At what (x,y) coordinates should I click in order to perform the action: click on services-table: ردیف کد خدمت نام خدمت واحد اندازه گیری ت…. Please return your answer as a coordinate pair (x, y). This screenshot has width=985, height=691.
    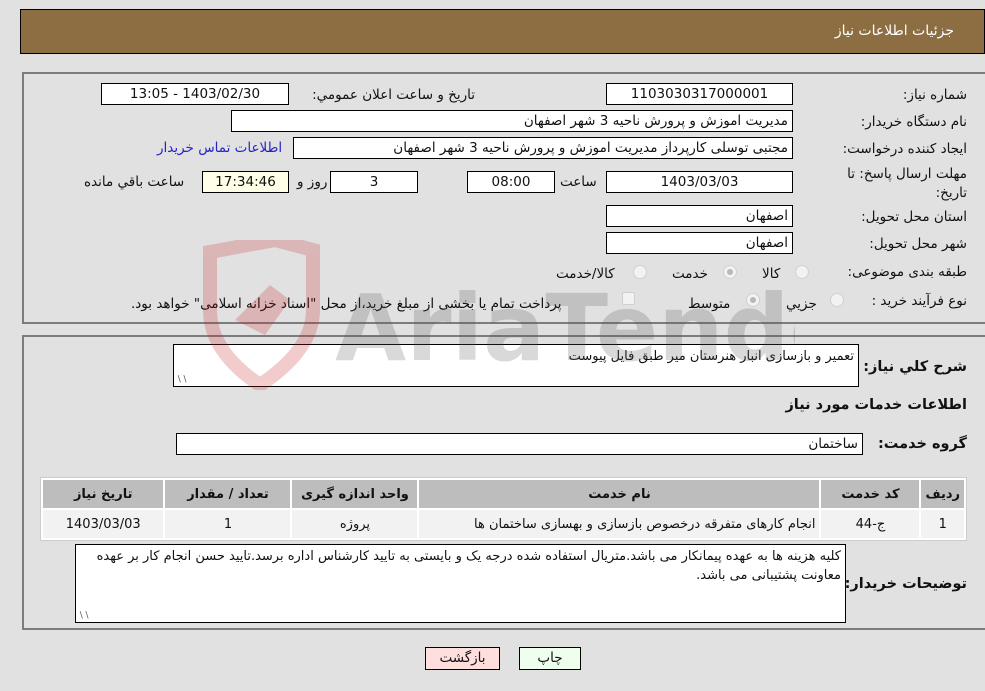
    Looking at the image, I should click on (503, 509).